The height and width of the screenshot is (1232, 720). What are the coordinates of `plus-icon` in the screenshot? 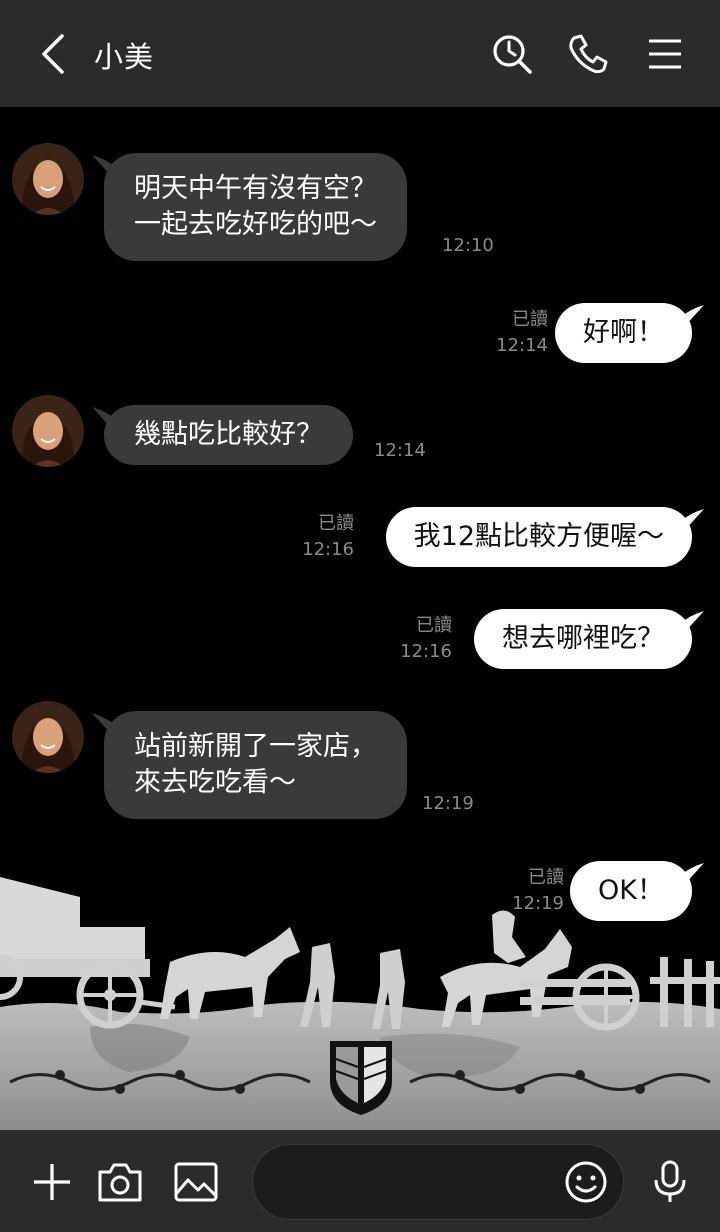 It's located at (52, 1182).